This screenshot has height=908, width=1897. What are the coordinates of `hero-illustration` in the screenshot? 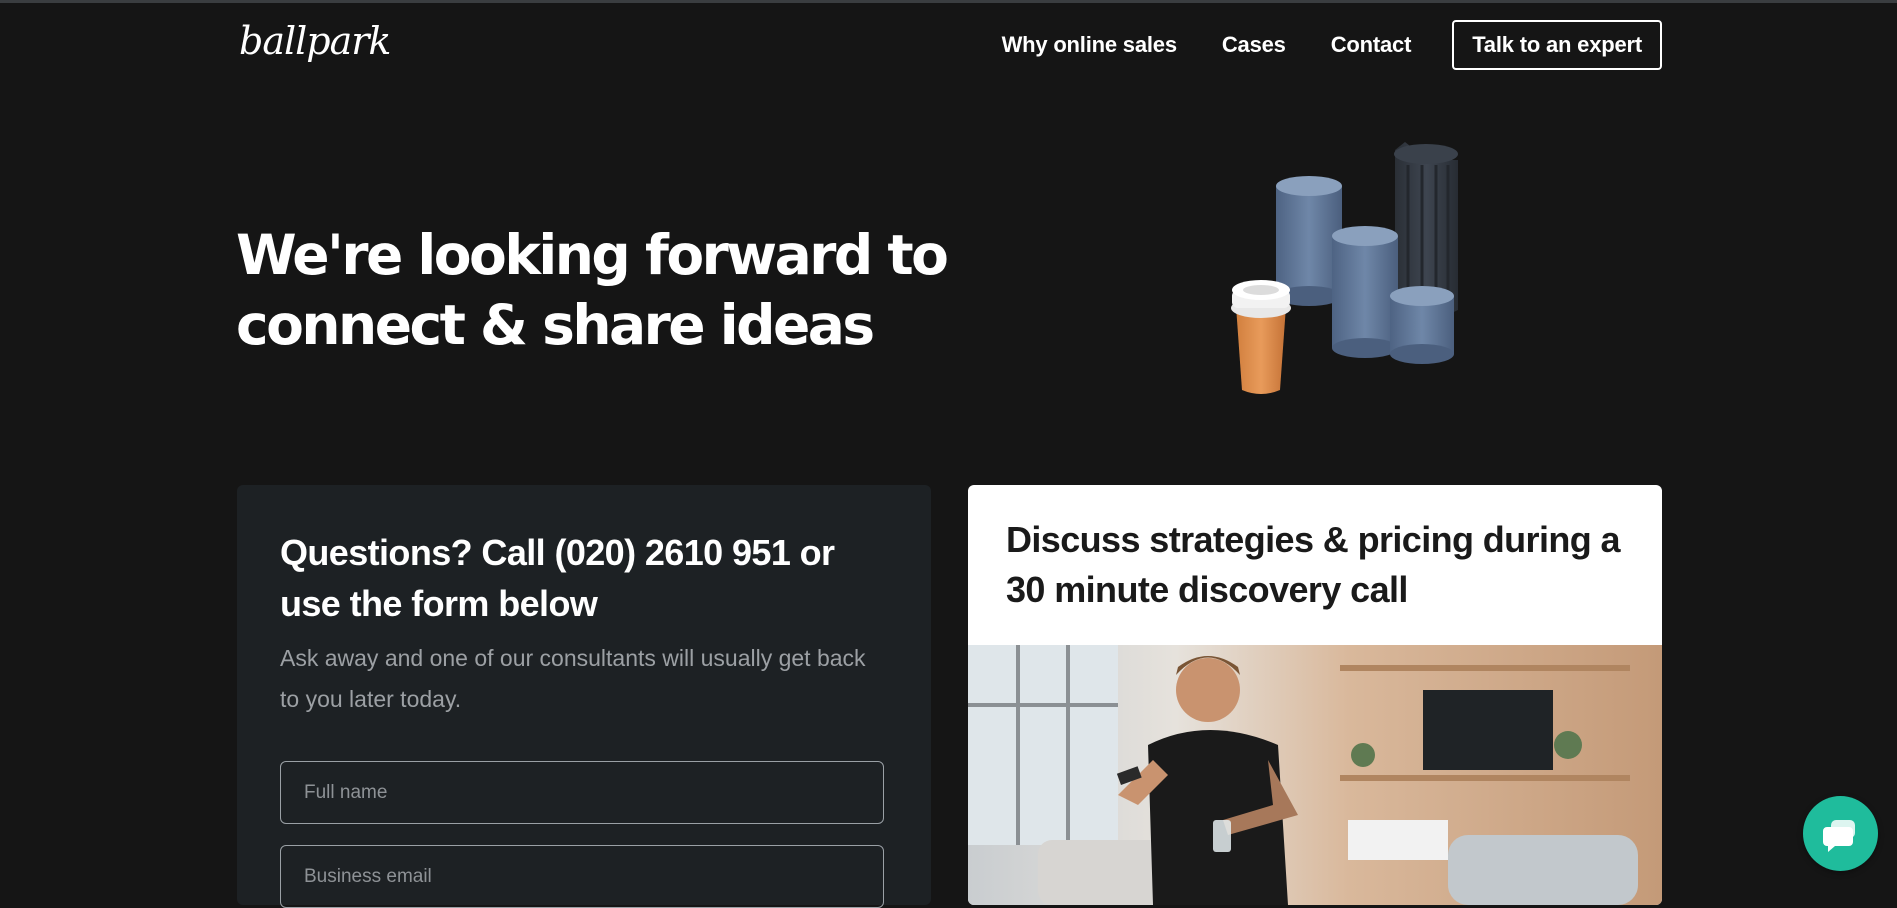 It's located at (1344, 268).